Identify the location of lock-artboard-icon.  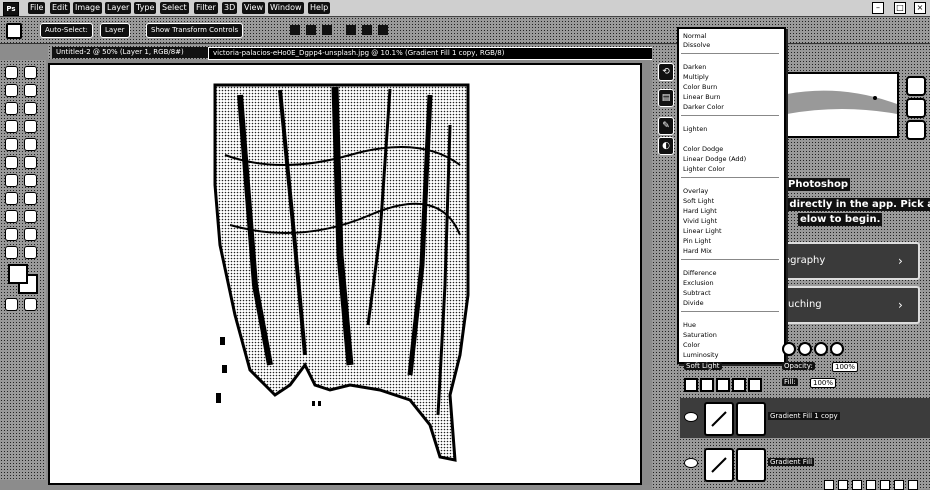
(739, 385).